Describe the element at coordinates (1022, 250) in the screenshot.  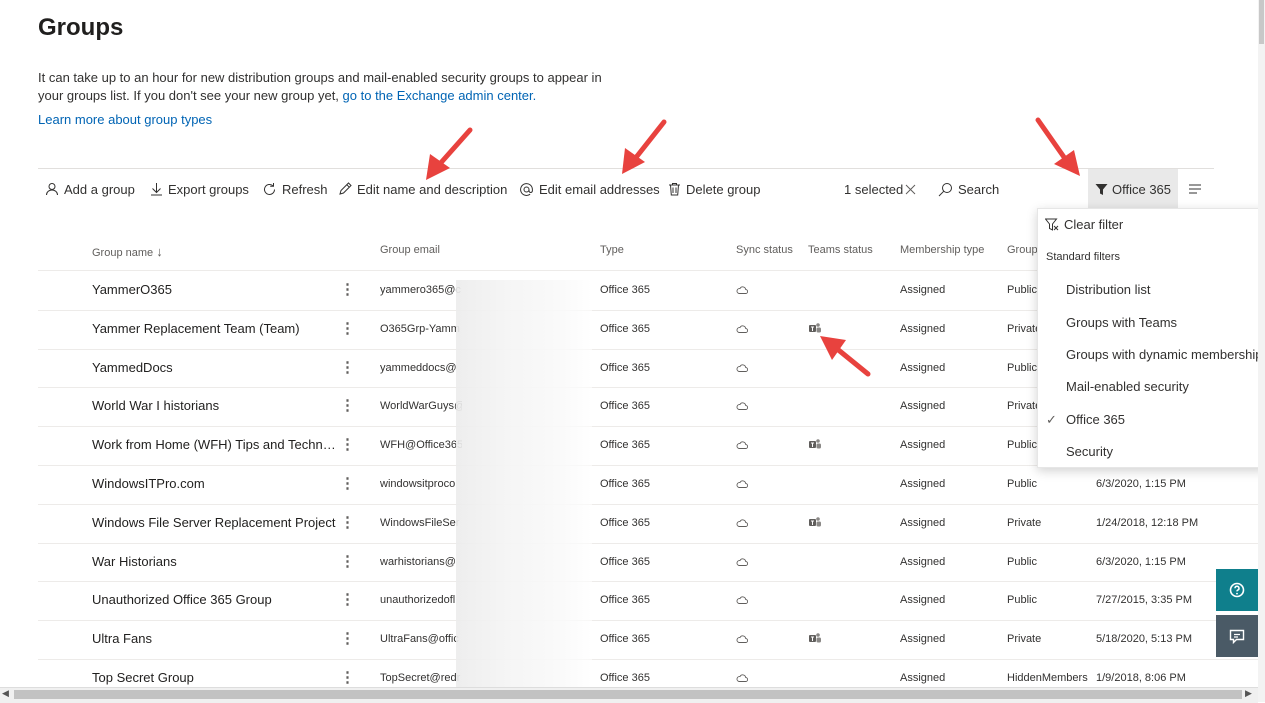
I see `header-privacy: Group` at that location.